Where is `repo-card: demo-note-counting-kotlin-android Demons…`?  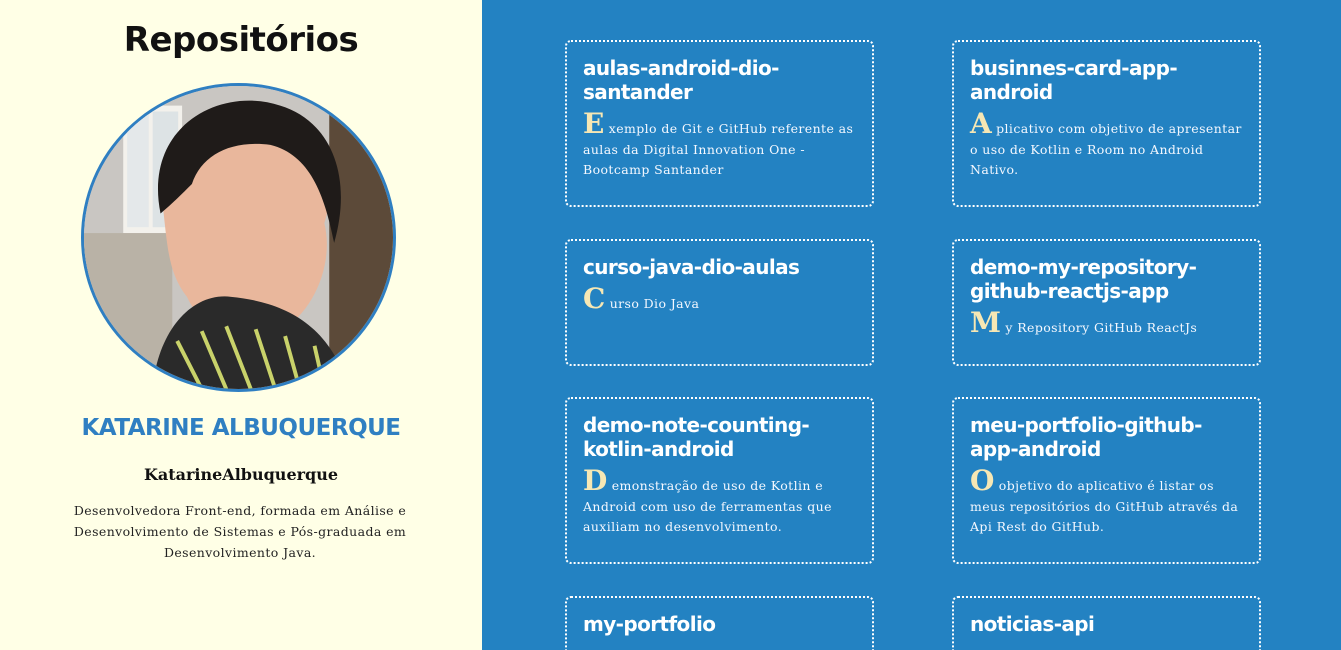
repo-card: demo-note-counting-kotlin-android Demons… is located at coordinates (719, 480).